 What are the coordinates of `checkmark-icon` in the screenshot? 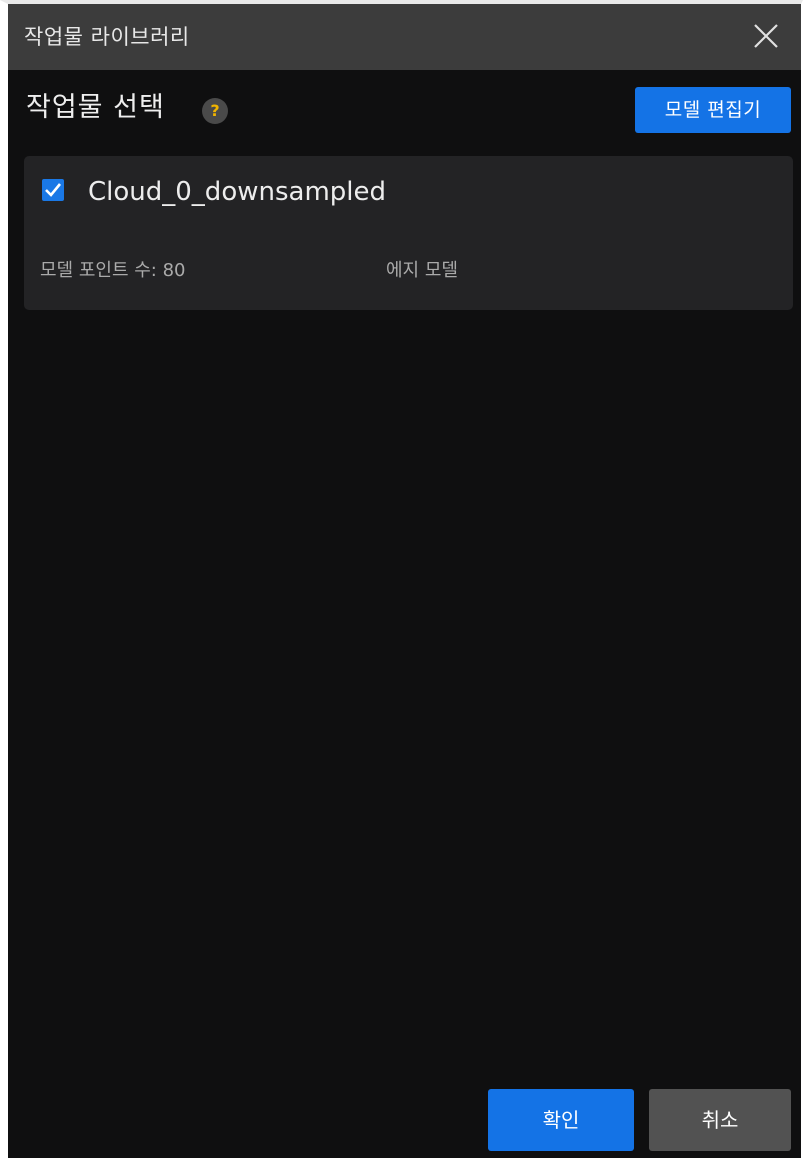 It's located at (53, 190).